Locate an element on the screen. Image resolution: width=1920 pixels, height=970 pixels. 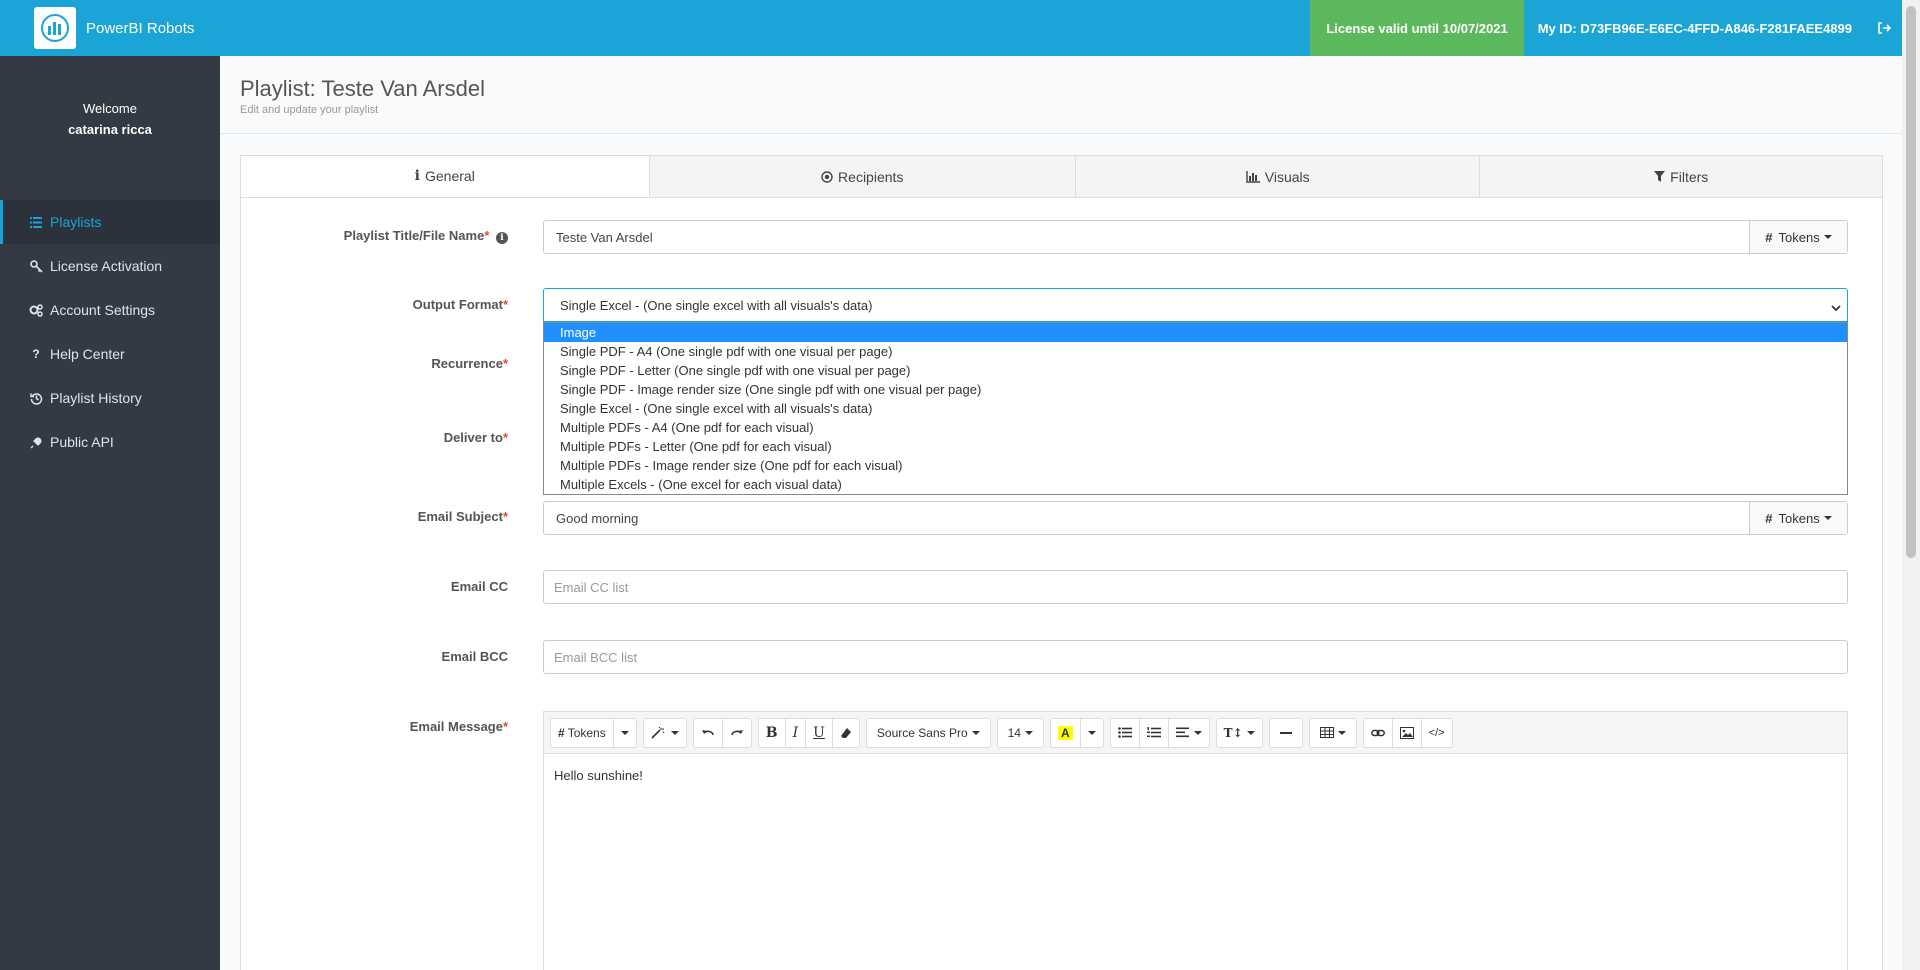
sidebar-item-account-settings: Account Settings is located at coordinates (110, 310).